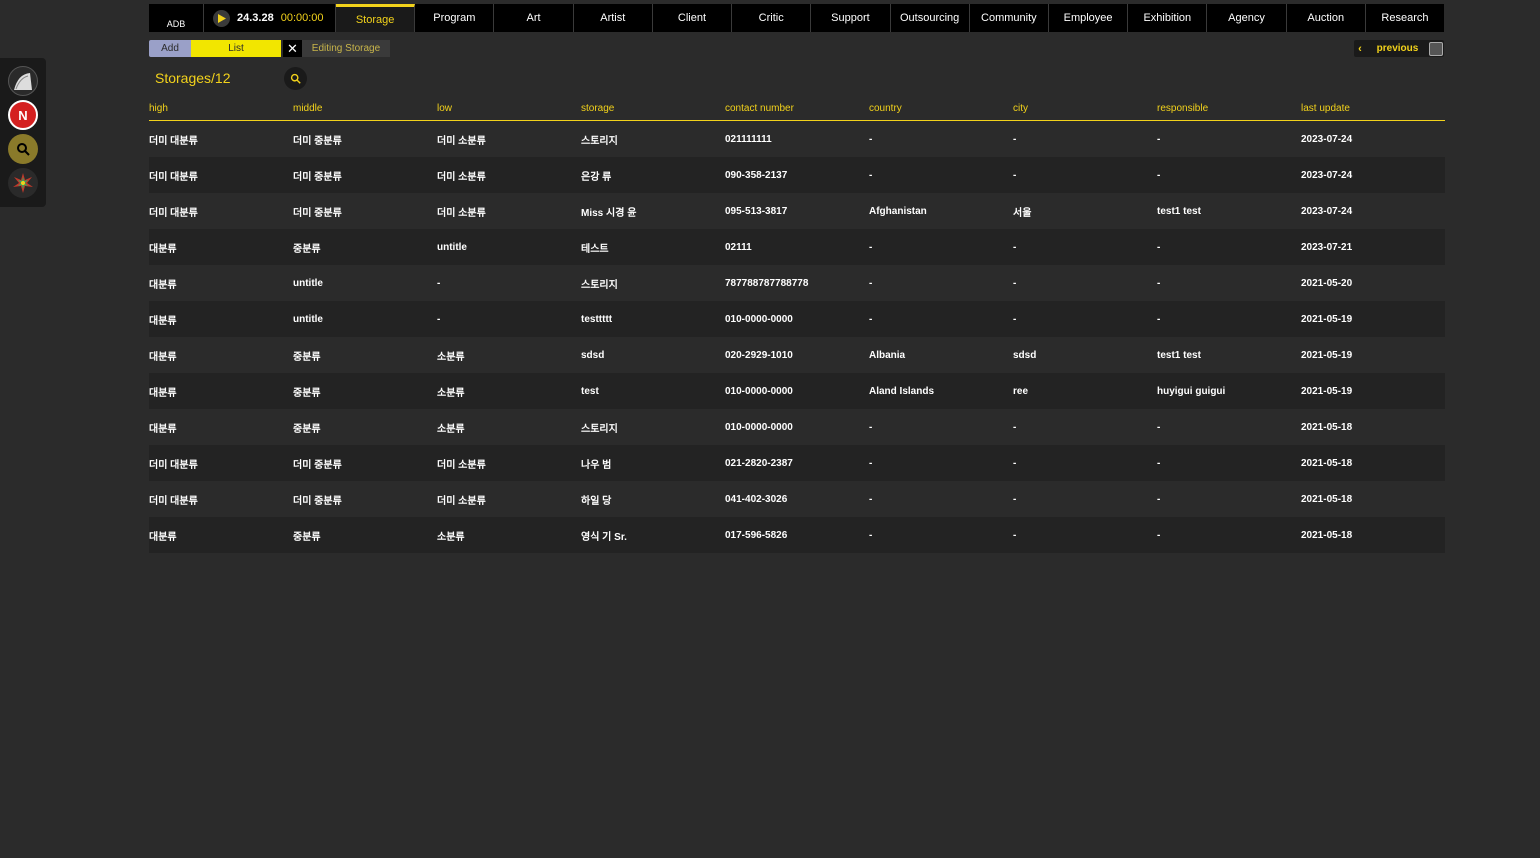 This screenshot has height=858, width=1540. What do you see at coordinates (295, 78) in the screenshot?
I see `search-button` at bounding box center [295, 78].